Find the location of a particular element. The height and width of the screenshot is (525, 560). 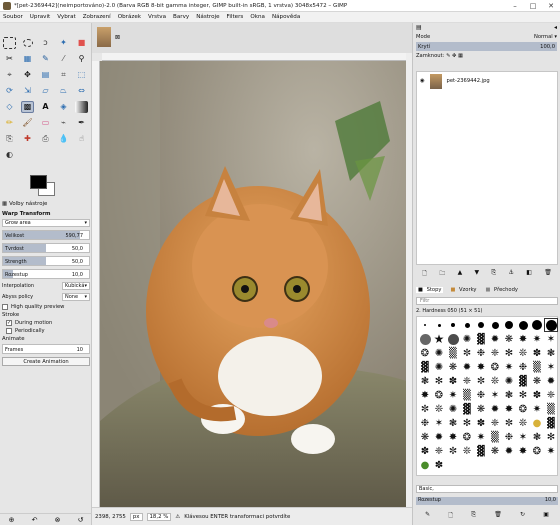

brush-filter-input: Filtr is located at coordinates (487, 301).